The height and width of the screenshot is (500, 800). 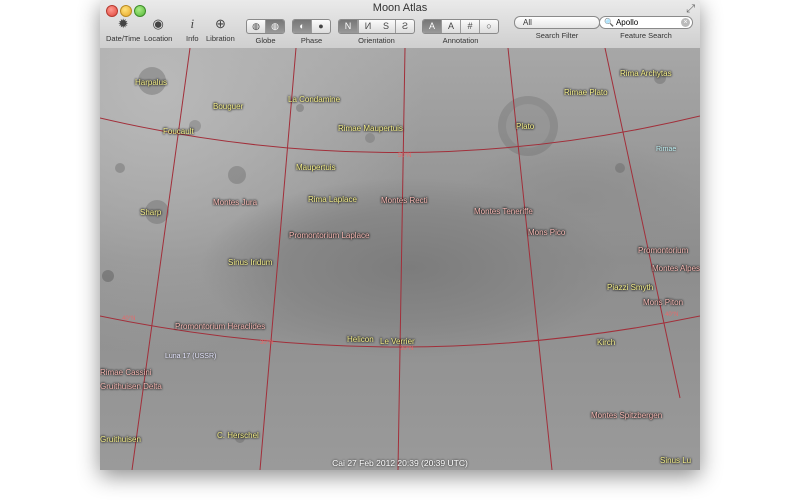 What do you see at coordinates (404, 200) in the screenshot?
I see `feature-label: Montes Recti` at bounding box center [404, 200].